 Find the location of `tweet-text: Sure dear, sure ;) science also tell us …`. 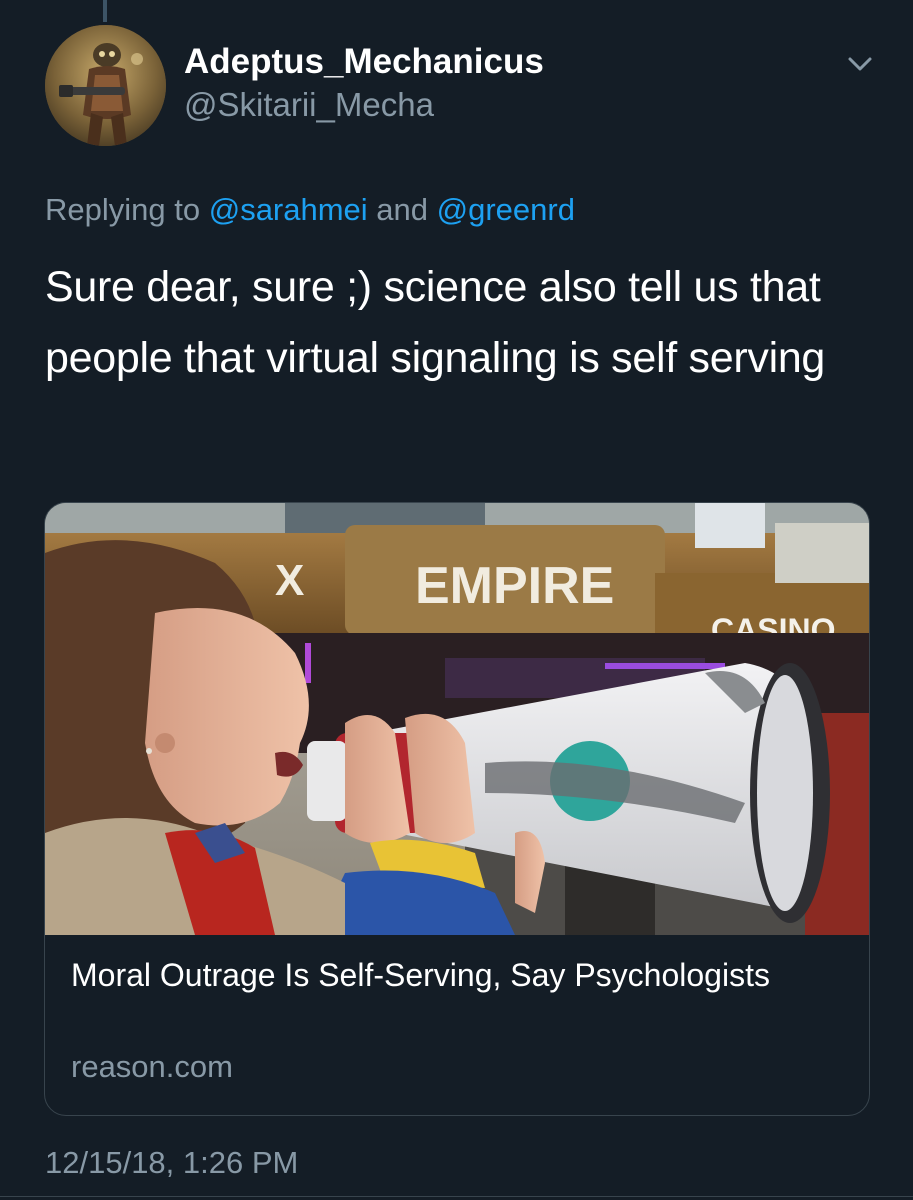

tweet-text: Sure dear, sure ;) science also tell us … is located at coordinates (435, 322).